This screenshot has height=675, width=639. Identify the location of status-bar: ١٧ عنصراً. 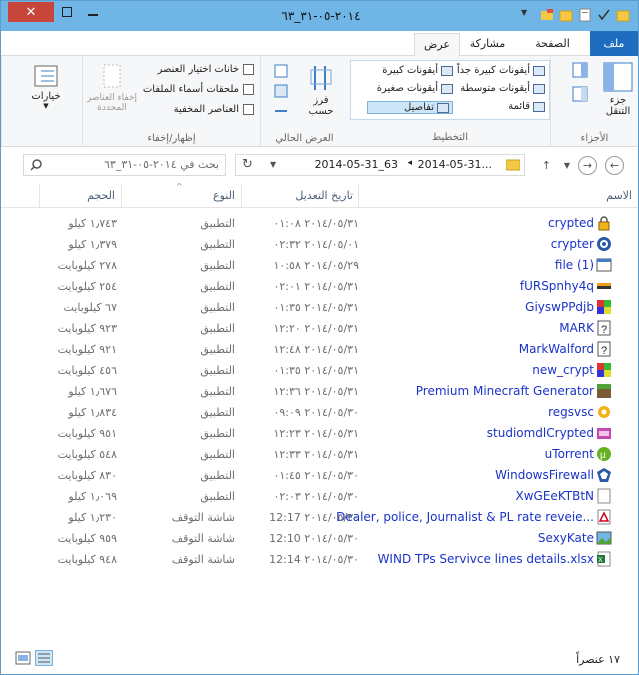
(319, 659).